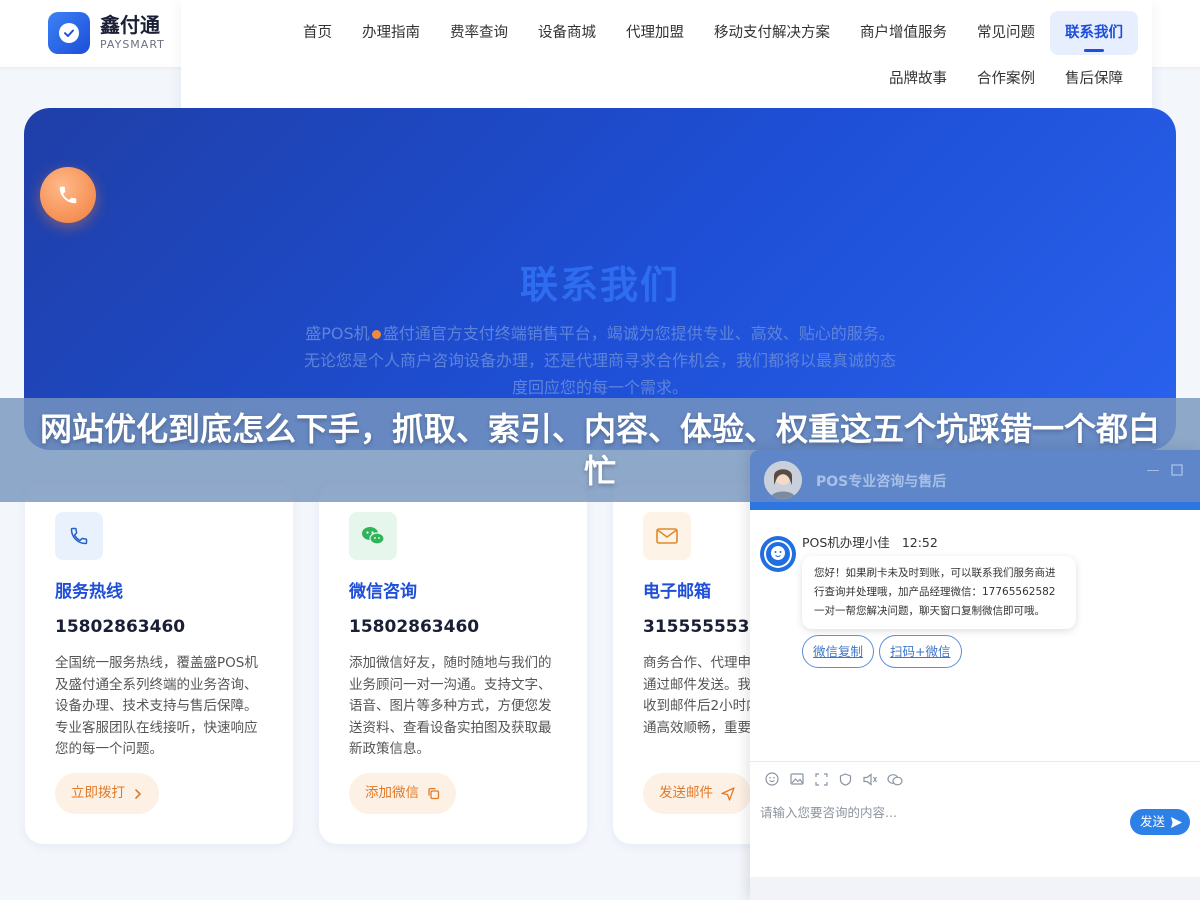 The height and width of the screenshot is (900, 1200). I want to click on chat-footer, so click(975, 888).